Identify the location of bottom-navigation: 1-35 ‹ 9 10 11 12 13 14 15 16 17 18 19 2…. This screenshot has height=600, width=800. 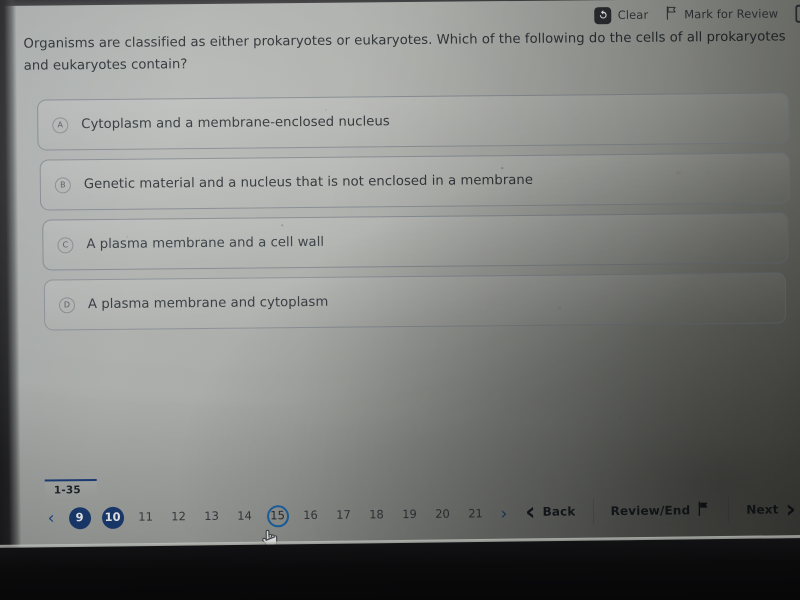
(410, 505).